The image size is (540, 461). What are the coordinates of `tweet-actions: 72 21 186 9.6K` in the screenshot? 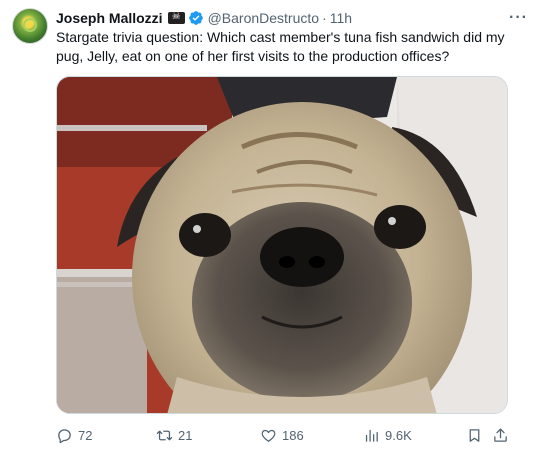 It's located at (286, 435).